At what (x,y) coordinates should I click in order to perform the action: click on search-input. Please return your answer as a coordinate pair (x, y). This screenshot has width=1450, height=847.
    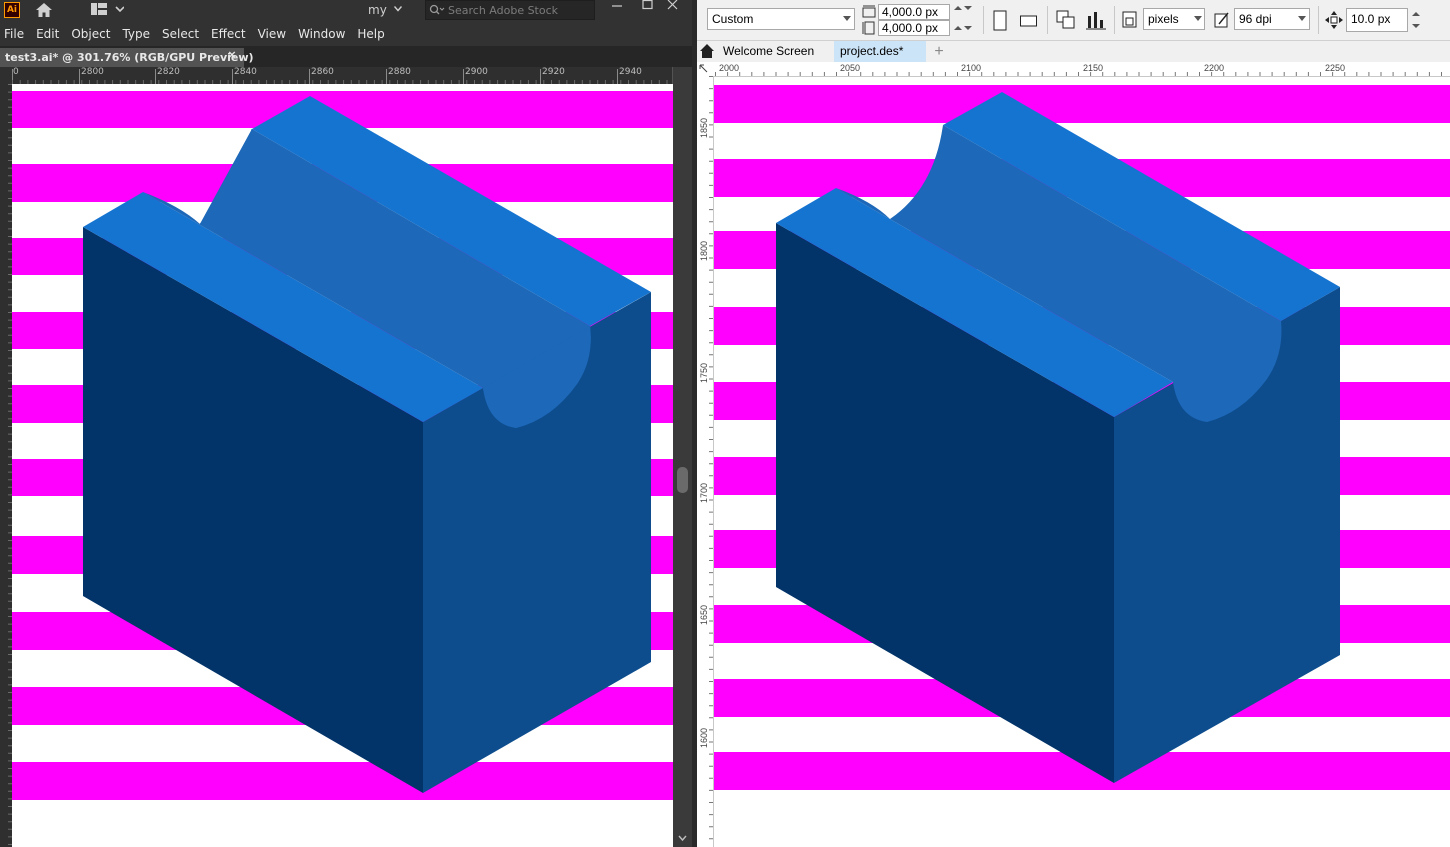
    Looking at the image, I should click on (518, 10).